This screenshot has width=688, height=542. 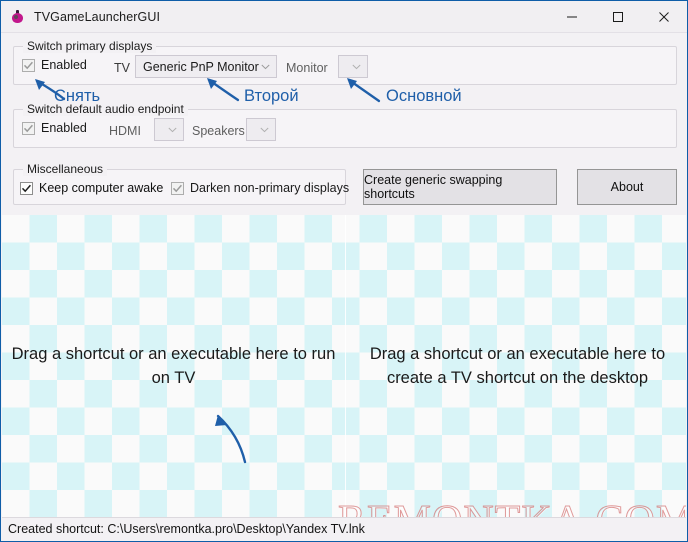 I want to click on minimize-button, so click(x=572, y=16).